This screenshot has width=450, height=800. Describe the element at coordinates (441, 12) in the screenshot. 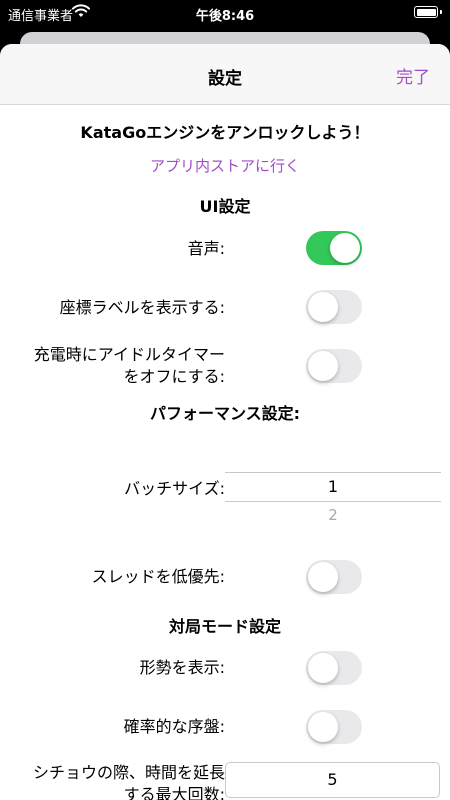

I see `battery-nub` at that location.